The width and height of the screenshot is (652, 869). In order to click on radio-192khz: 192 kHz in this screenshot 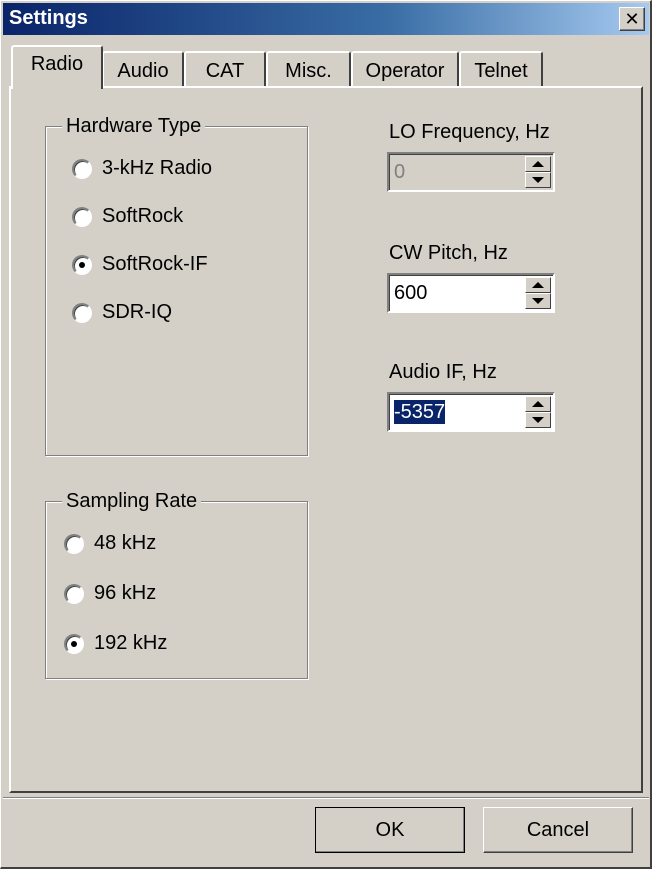, I will do `click(115, 643)`.